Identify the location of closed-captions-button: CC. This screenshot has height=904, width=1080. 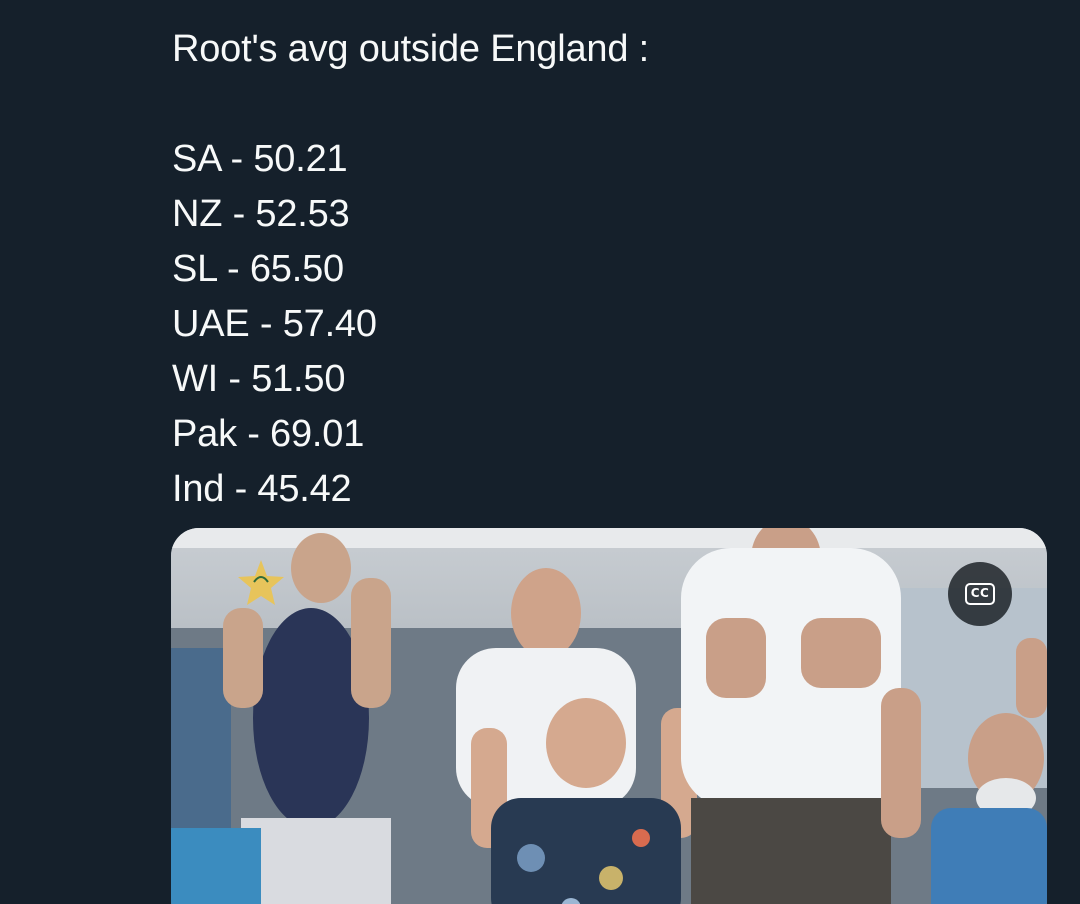
(980, 594).